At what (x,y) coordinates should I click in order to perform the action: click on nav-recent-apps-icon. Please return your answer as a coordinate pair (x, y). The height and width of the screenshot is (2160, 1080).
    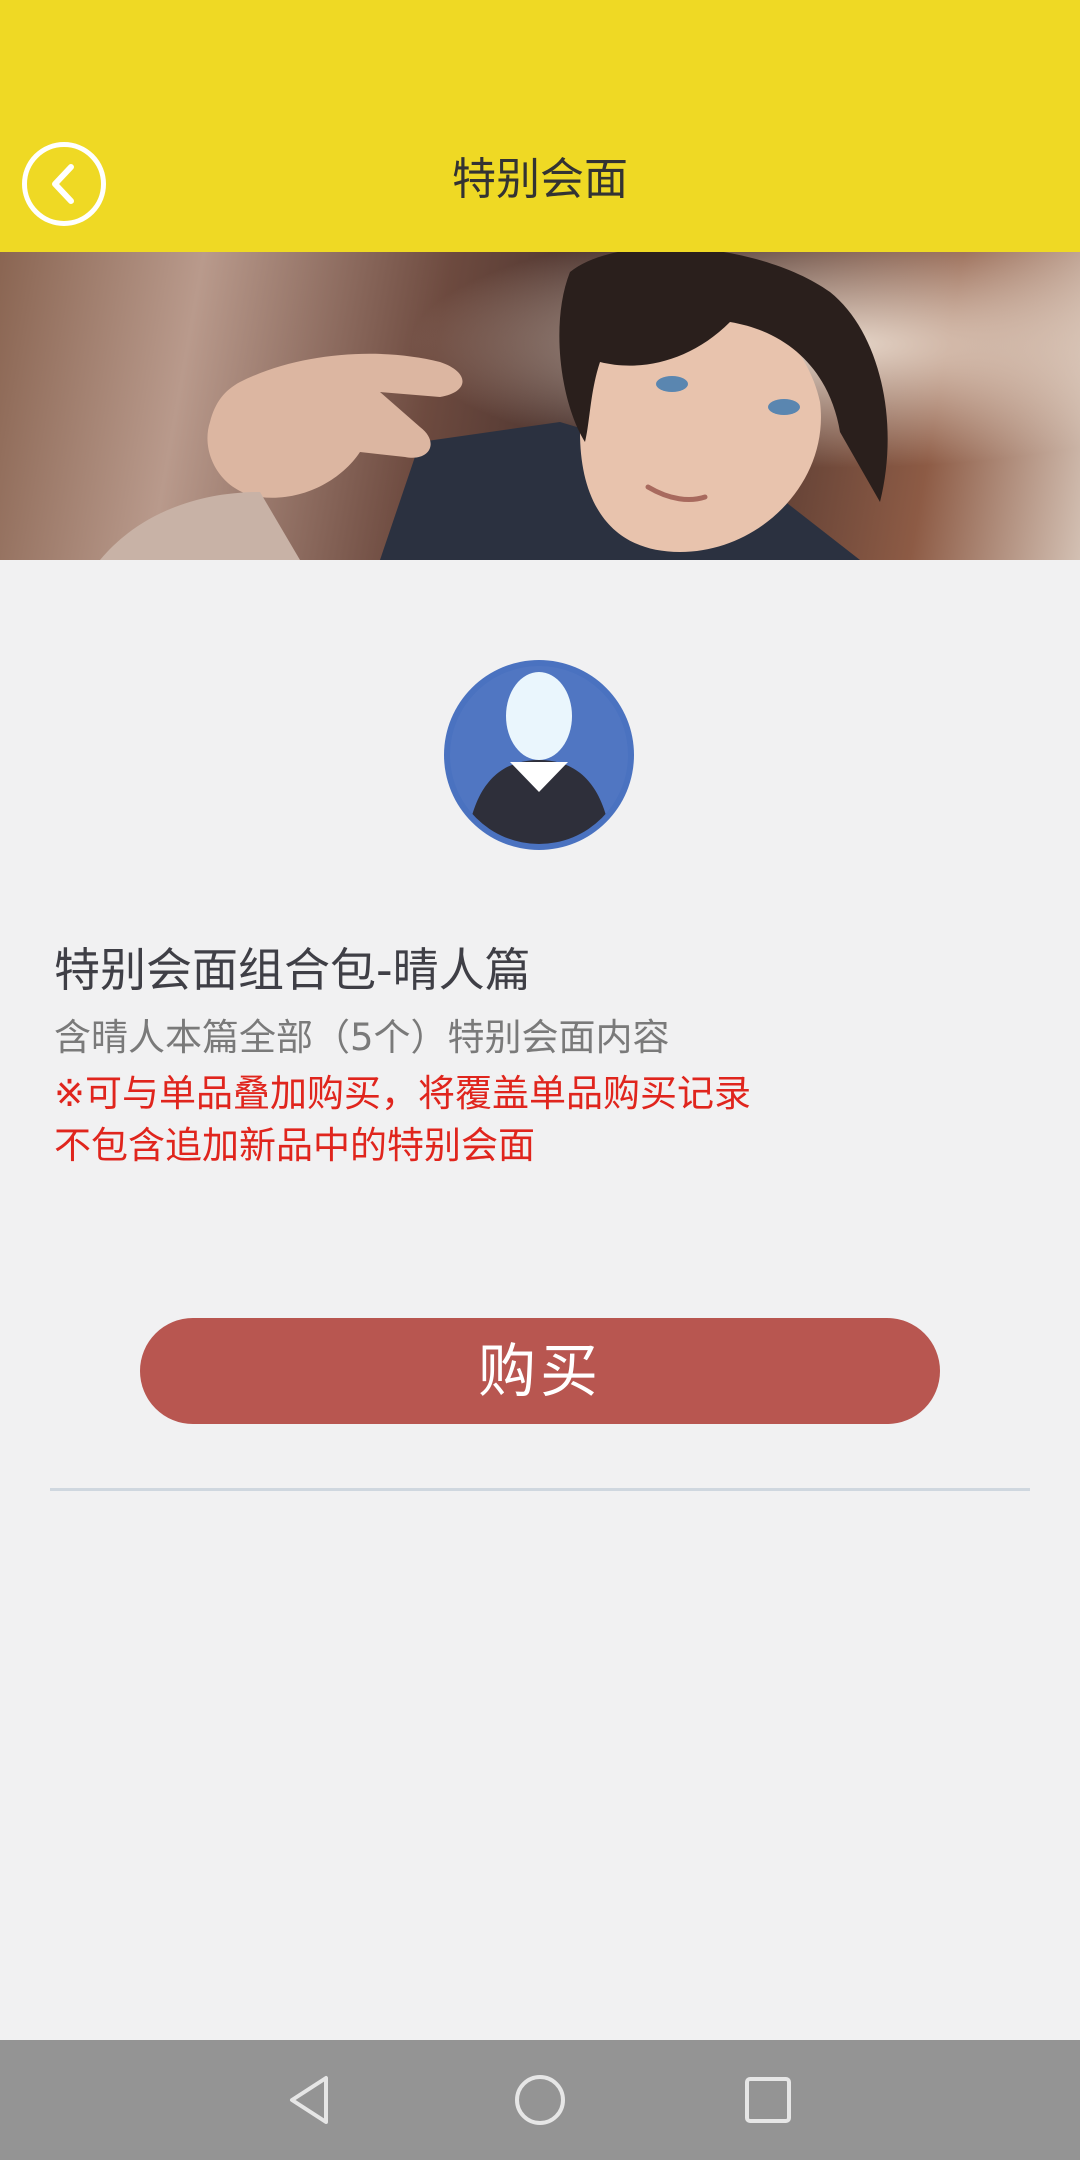
    Looking at the image, I should click on (768, 2100).